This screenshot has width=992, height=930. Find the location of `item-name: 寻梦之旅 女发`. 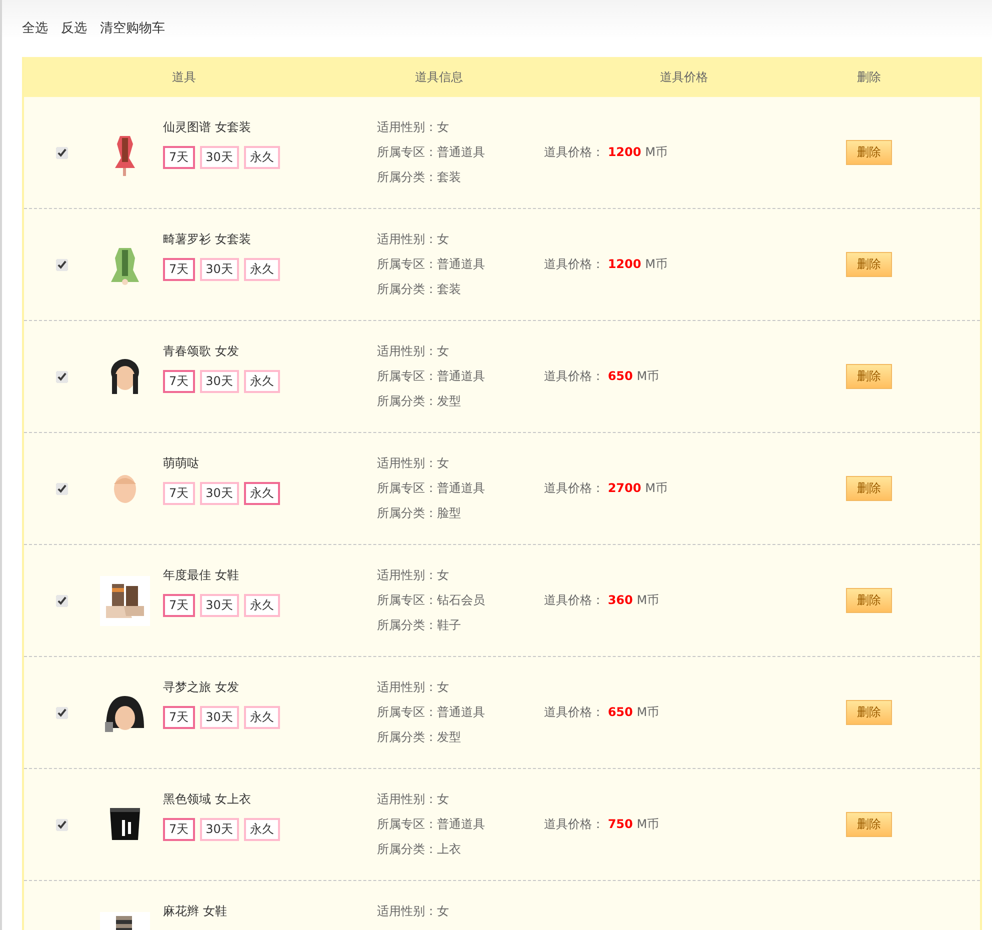

item-name: 寻梦之旅 女发 is located at coordinates (201, 687).